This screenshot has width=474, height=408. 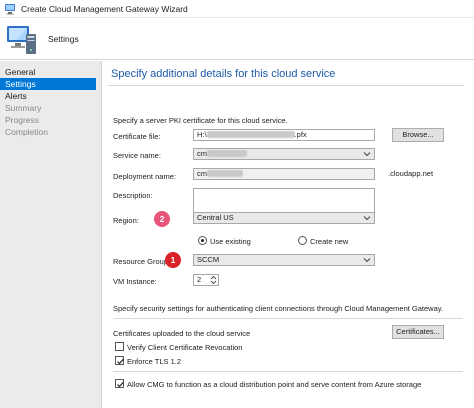 What do you see at coordinates (284, 174) in the screenshot?
I see `deployment-name-field: cm` at bounding box center [284, 174].